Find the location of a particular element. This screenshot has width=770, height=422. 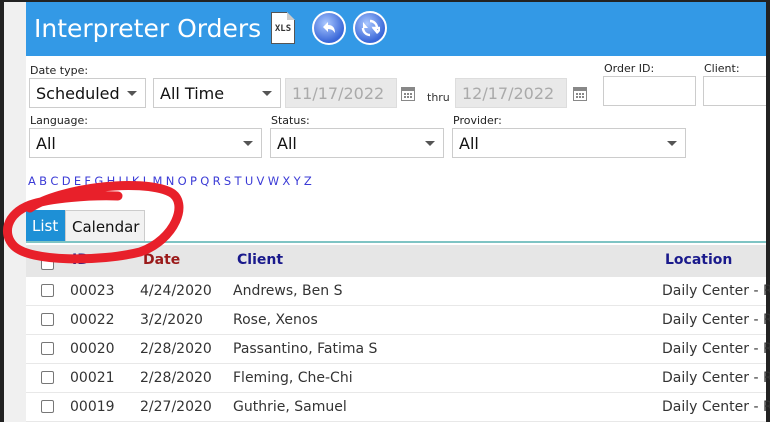

alphabet-link-j: J is located at coordinates (126, 181).